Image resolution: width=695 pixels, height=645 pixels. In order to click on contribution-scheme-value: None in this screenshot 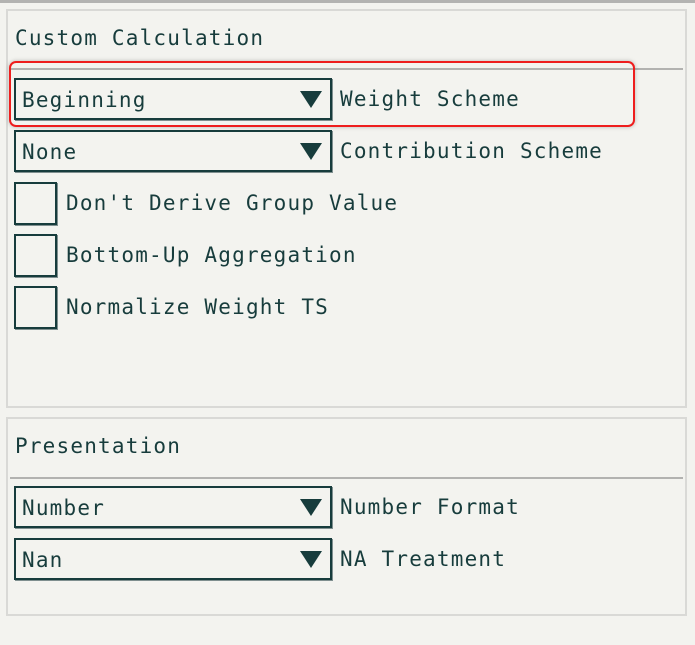, I will do `click(50, 152)`.